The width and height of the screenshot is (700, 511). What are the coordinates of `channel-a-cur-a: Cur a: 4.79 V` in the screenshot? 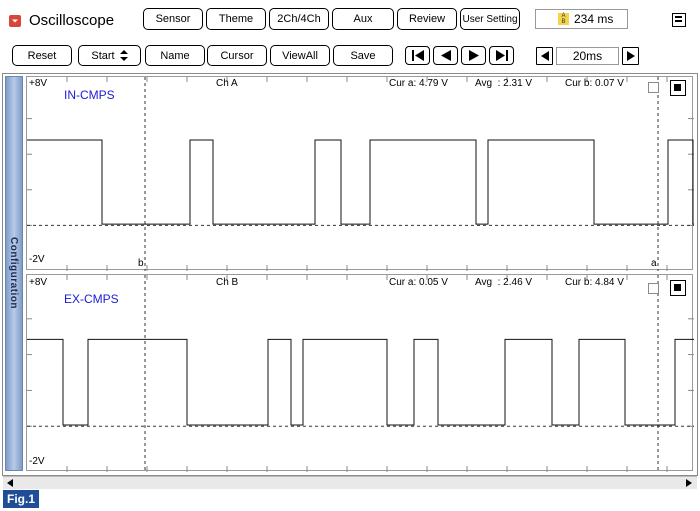 It's located at (418, 83).